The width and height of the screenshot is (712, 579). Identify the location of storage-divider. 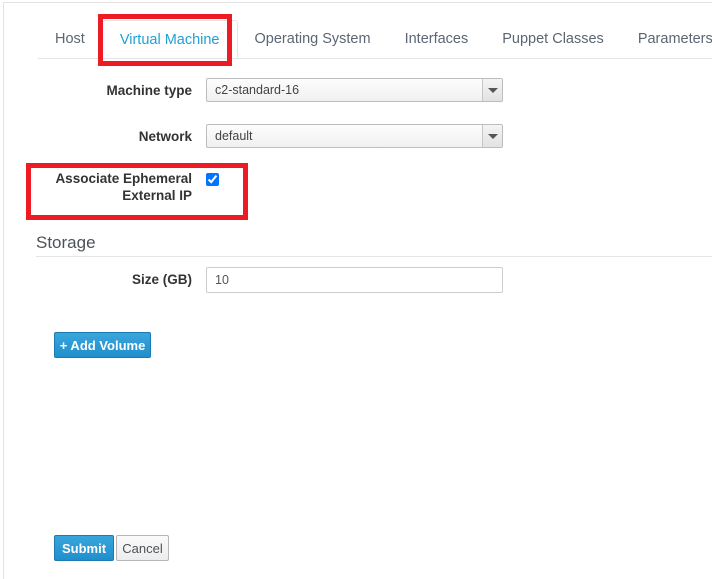
(374, 256).